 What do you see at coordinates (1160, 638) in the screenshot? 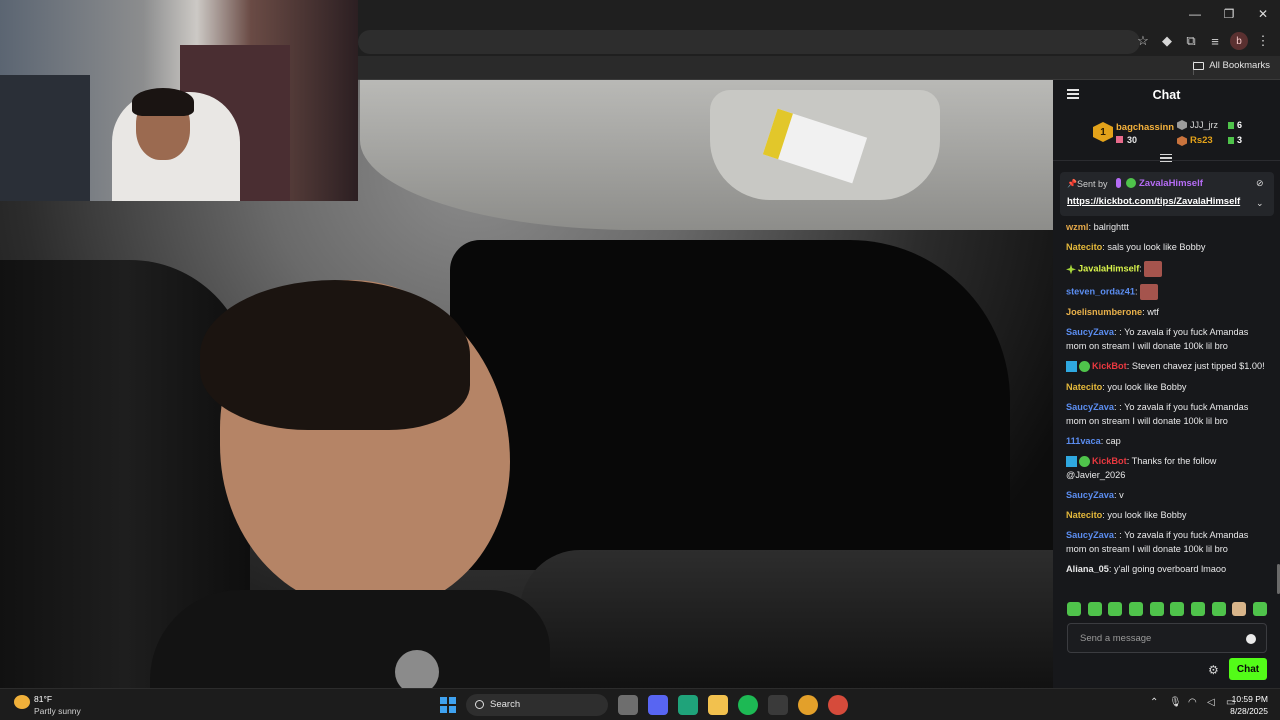
I see `message-input` at bounding box center [1160, 638].